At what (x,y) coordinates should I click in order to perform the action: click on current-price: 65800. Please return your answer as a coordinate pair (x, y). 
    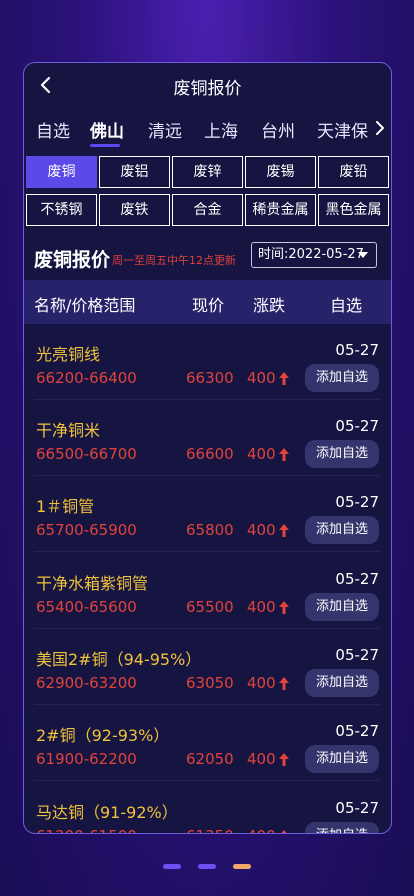
    Looking at the image, I should click on (210, 530).